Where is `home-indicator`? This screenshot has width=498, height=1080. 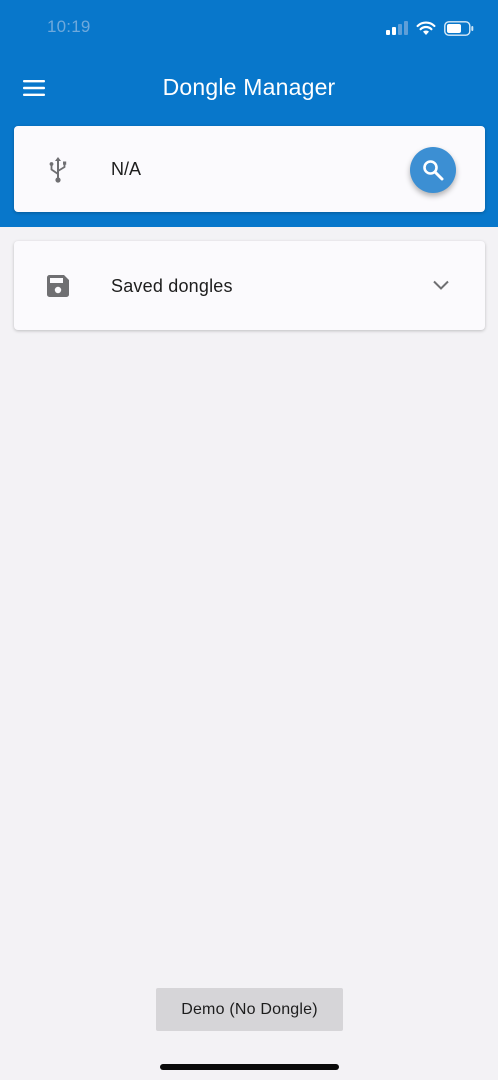 home-indicator is located at coordinates (249, 1067).